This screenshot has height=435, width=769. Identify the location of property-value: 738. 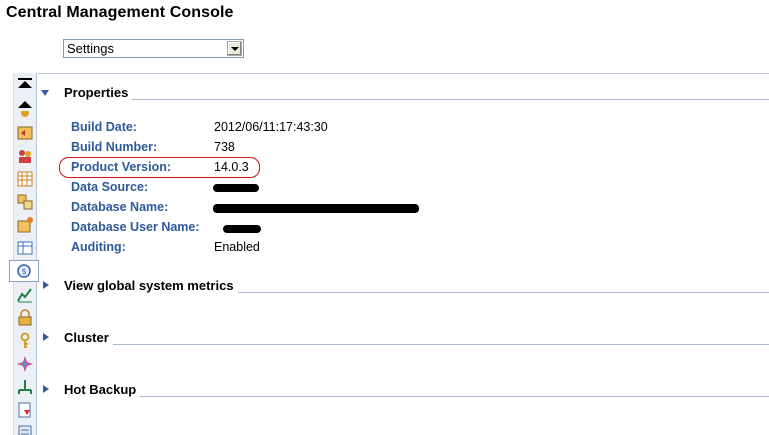
(224, 147).